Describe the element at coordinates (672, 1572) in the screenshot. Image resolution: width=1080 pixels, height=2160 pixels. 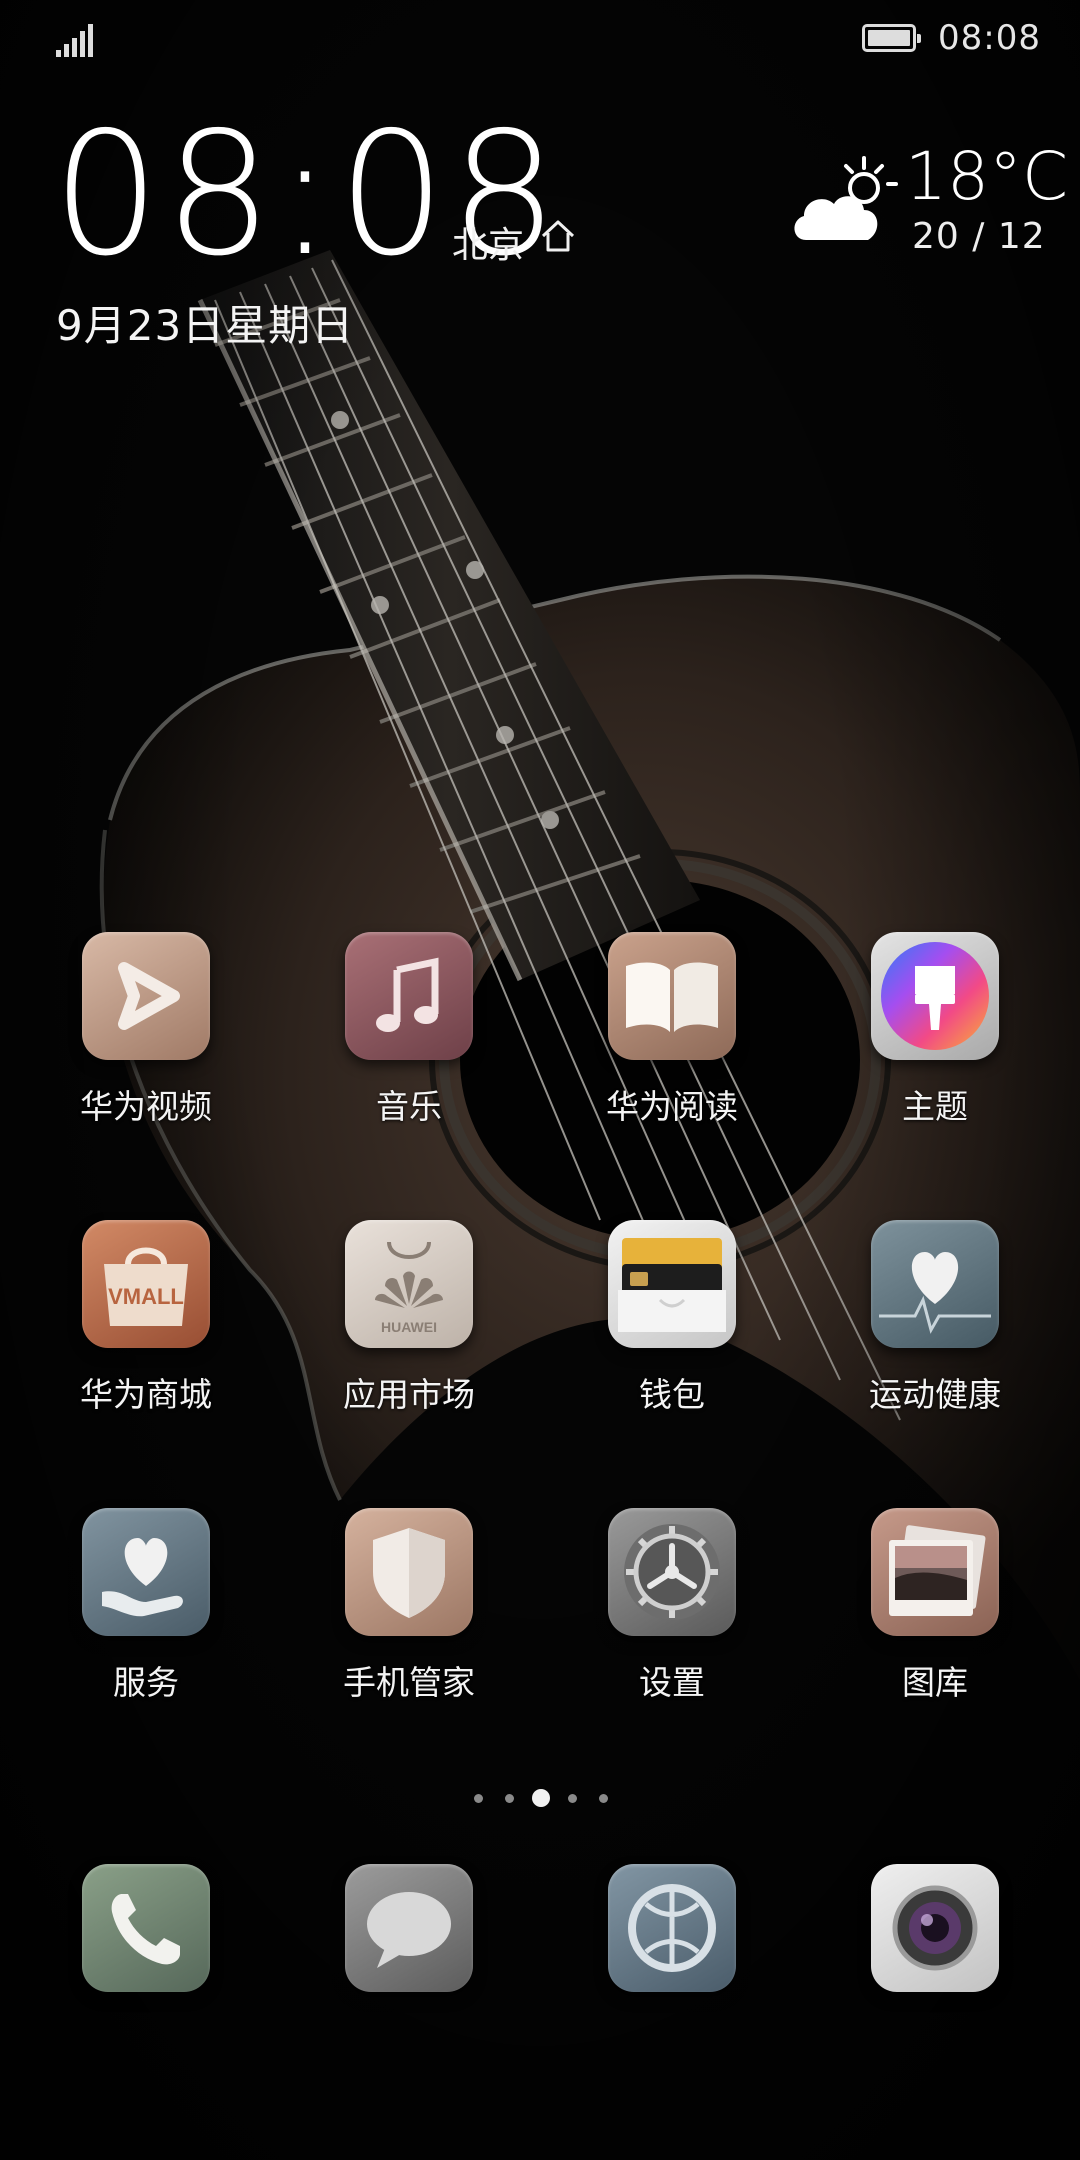
I see `gear-icon` at that location.